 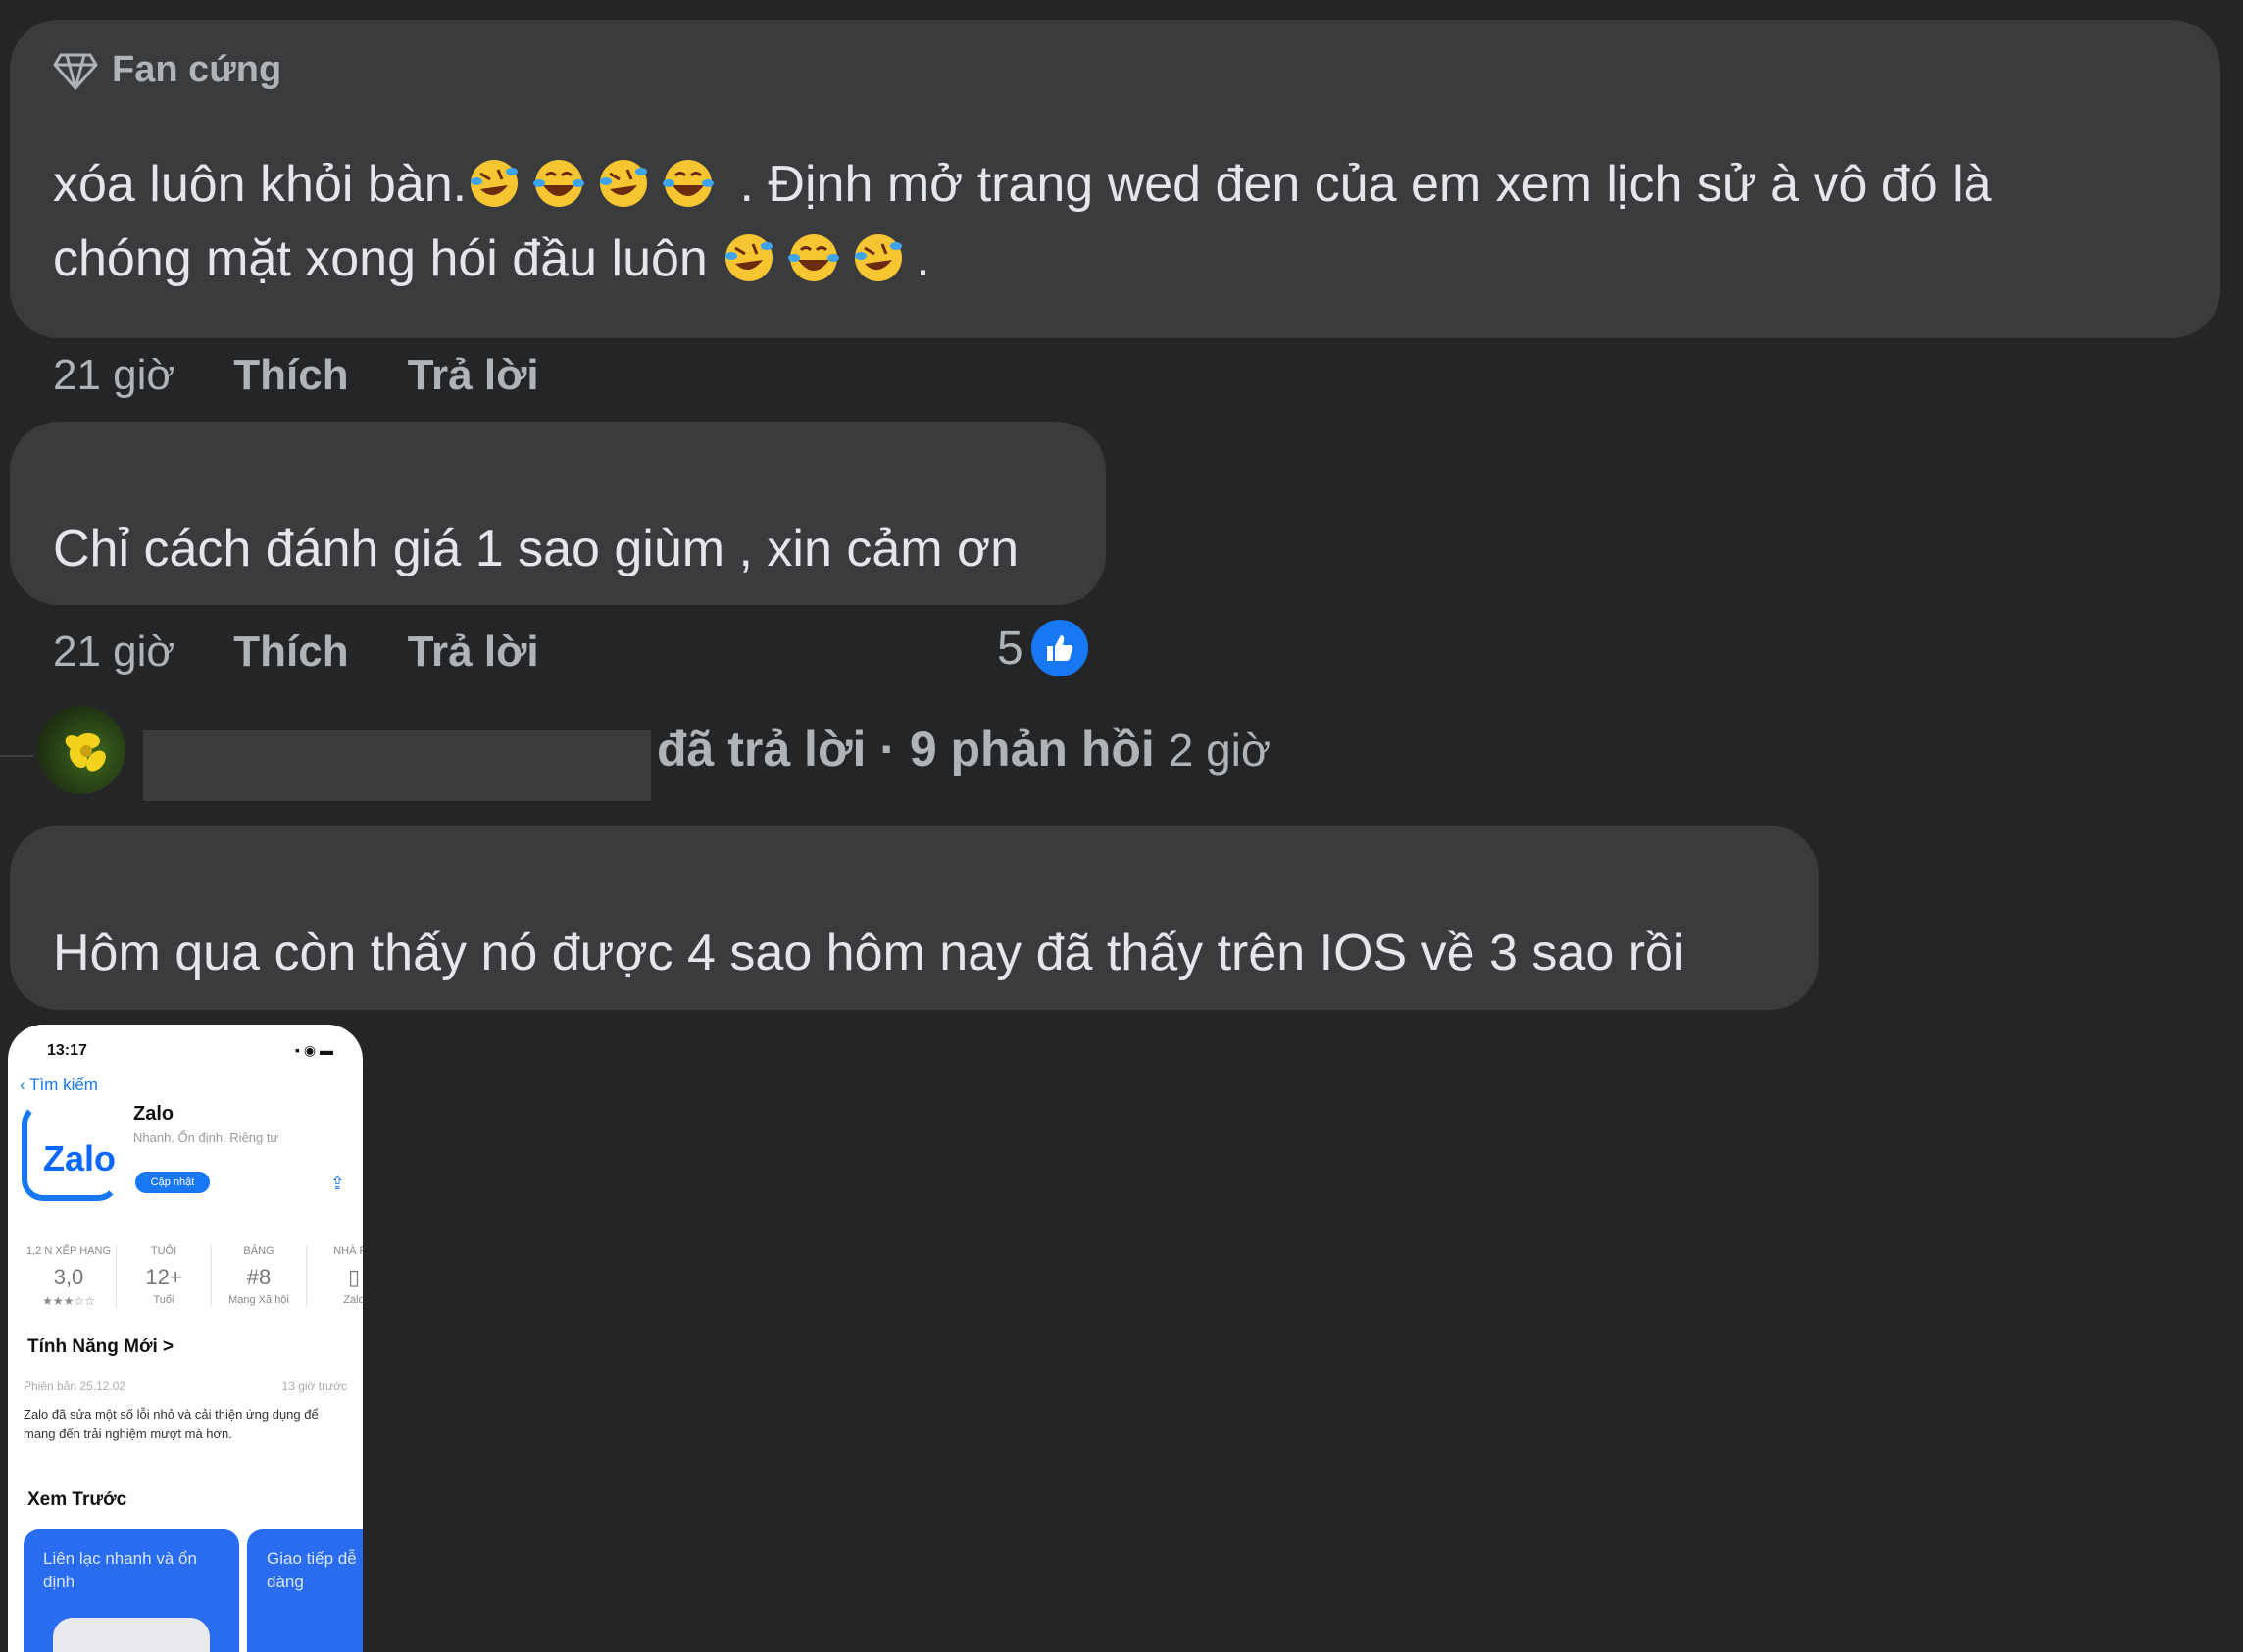 I want to click on version-label: Phiên bản 25.12.02, so click(x=75, y=1386).